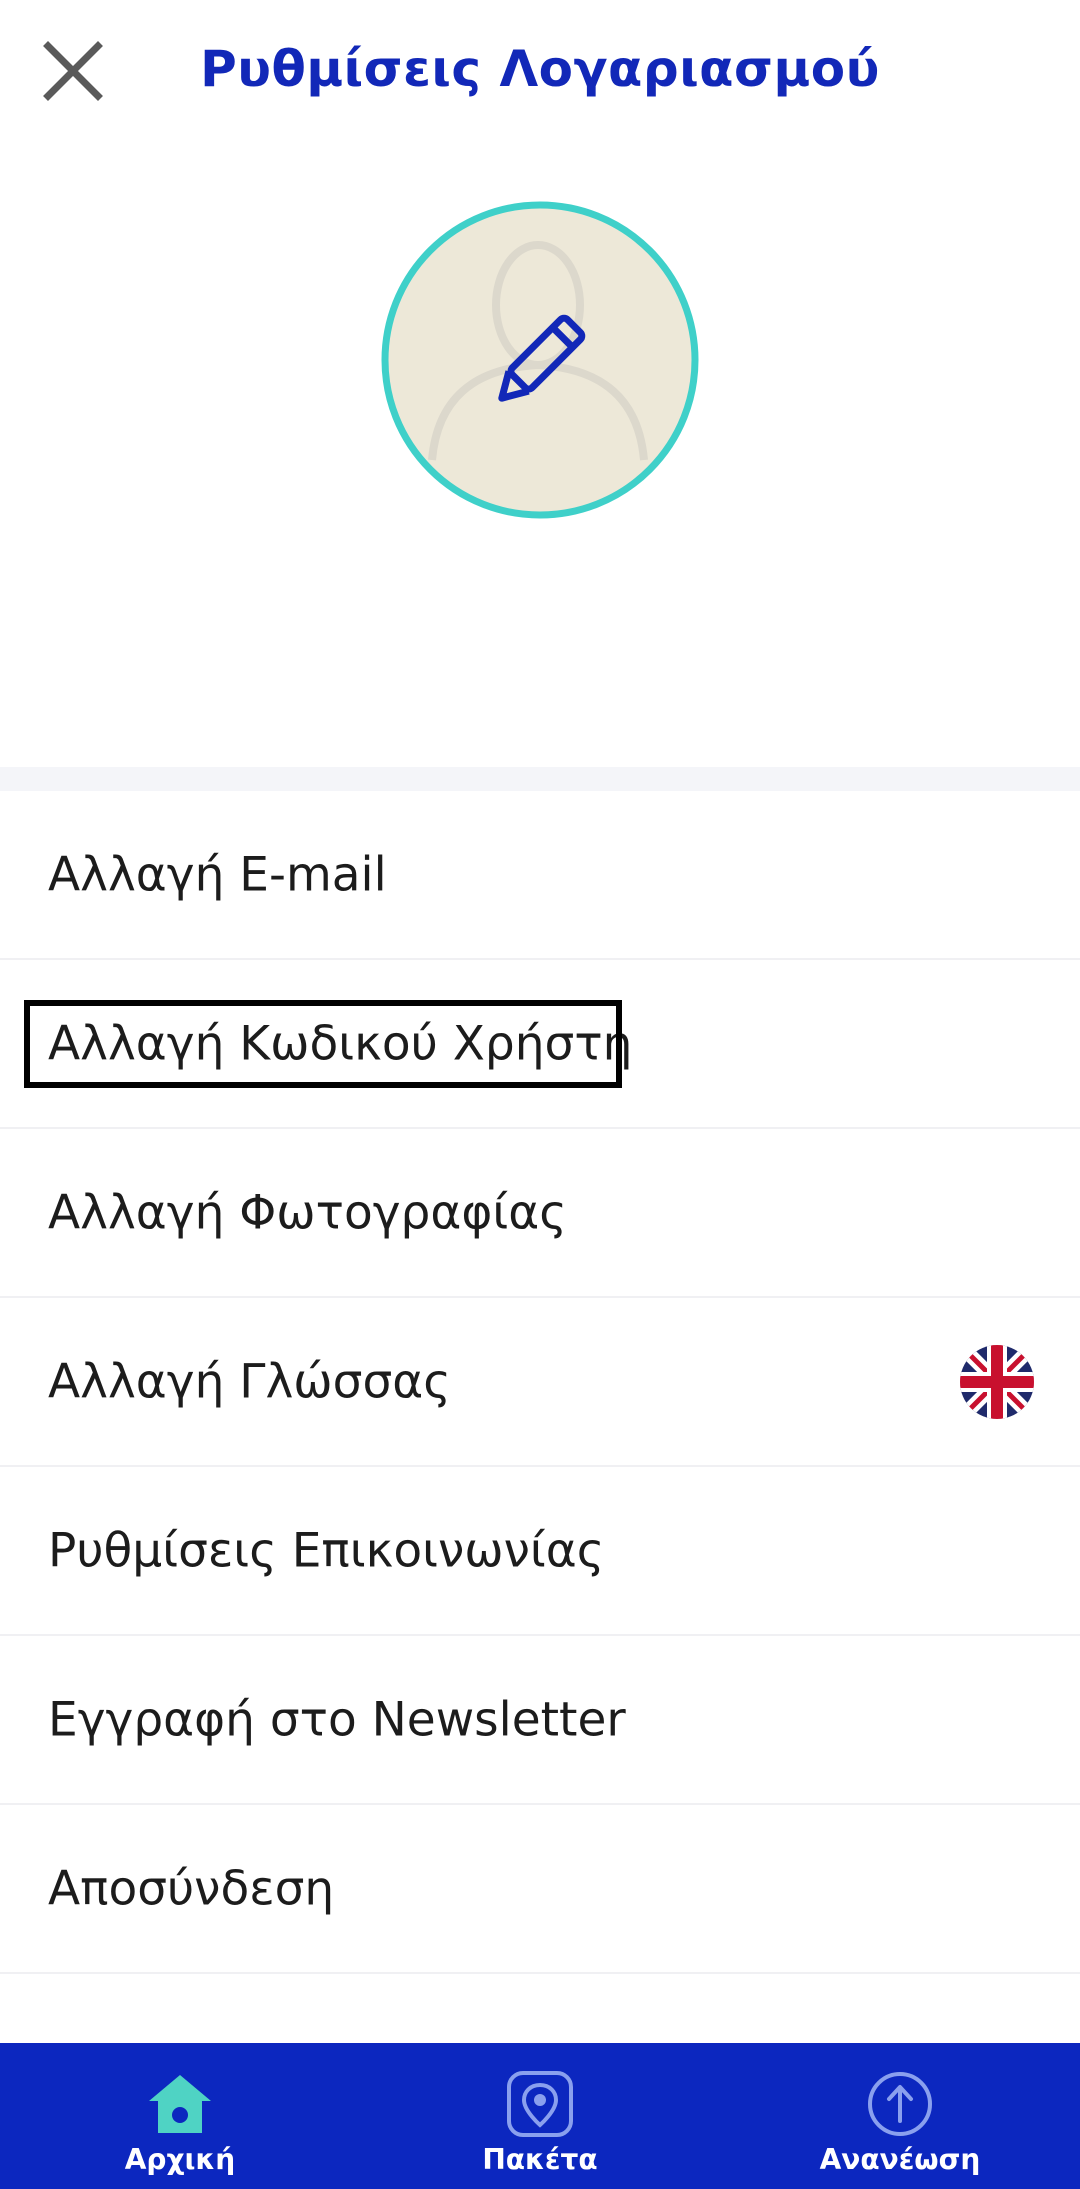 Image resolution: width=1080 pixels, height=2189 pixels. I want to click on menu-item-label: Εγγραφή στο Newsletter, so click(337, 1719).